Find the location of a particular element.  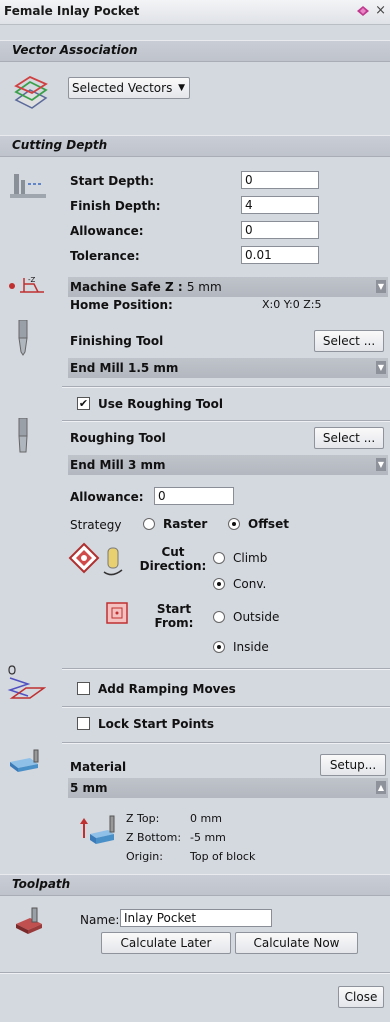

toolpath-icon is located at coordinates (29, 920).